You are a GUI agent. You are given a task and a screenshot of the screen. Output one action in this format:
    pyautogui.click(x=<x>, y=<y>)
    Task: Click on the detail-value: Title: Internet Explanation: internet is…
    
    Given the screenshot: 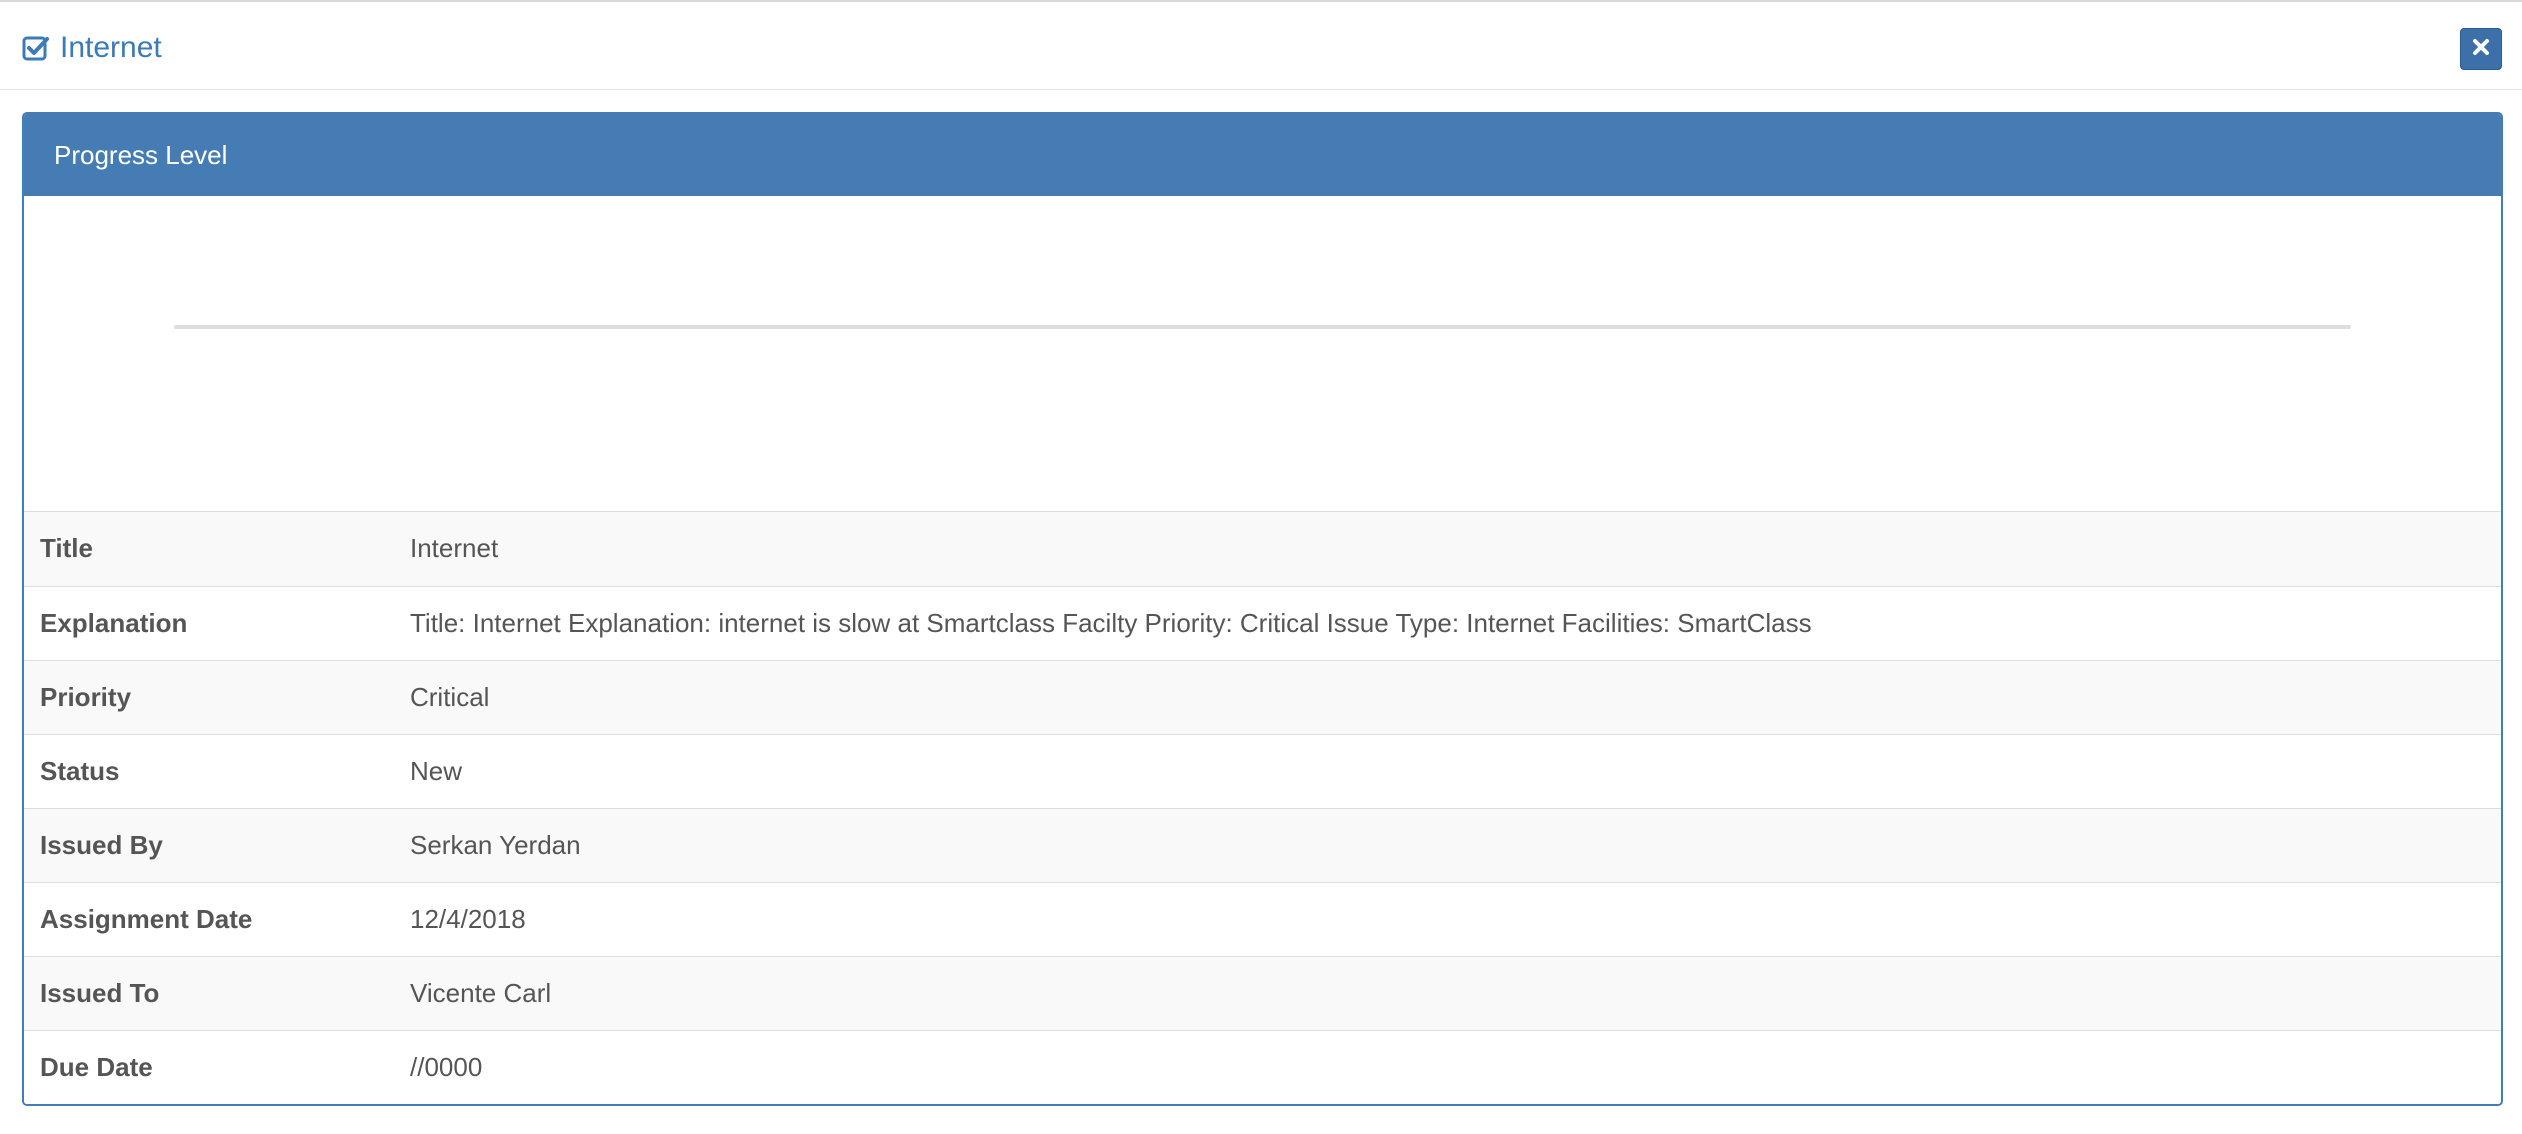 What is the action you would take?
    pyautogui.click(x=1438, y=622)
    